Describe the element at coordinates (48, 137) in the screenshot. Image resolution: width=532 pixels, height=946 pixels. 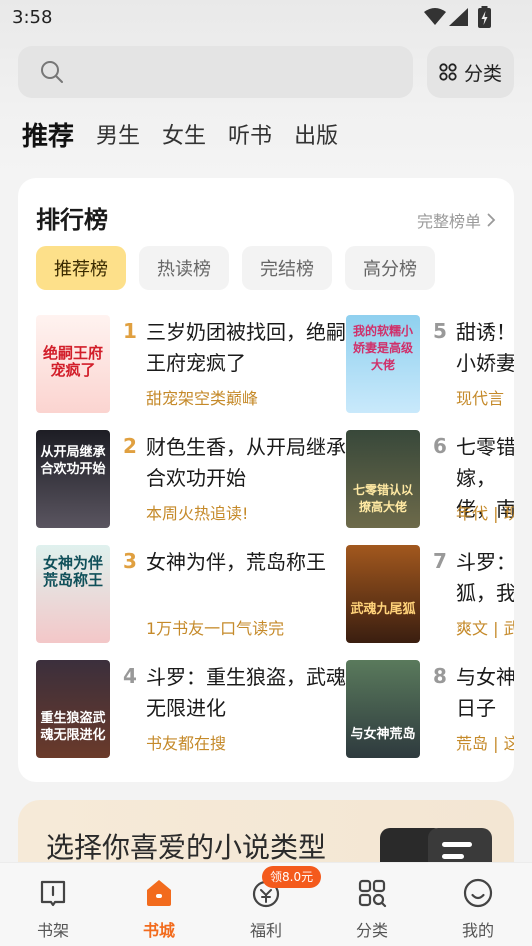
I see `tab-recommend: 推荐` at that location.